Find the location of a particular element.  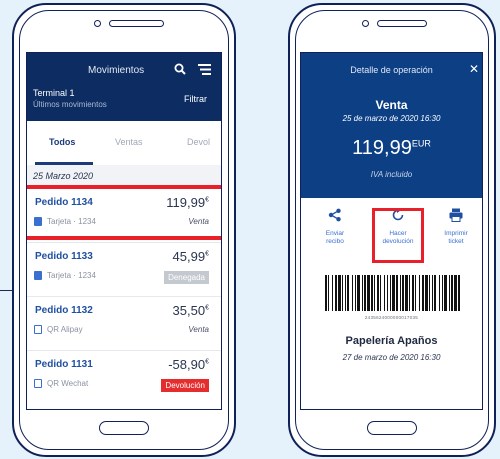

print-ticket-button: Imprimir ticket is located at coordinates (454, 228).